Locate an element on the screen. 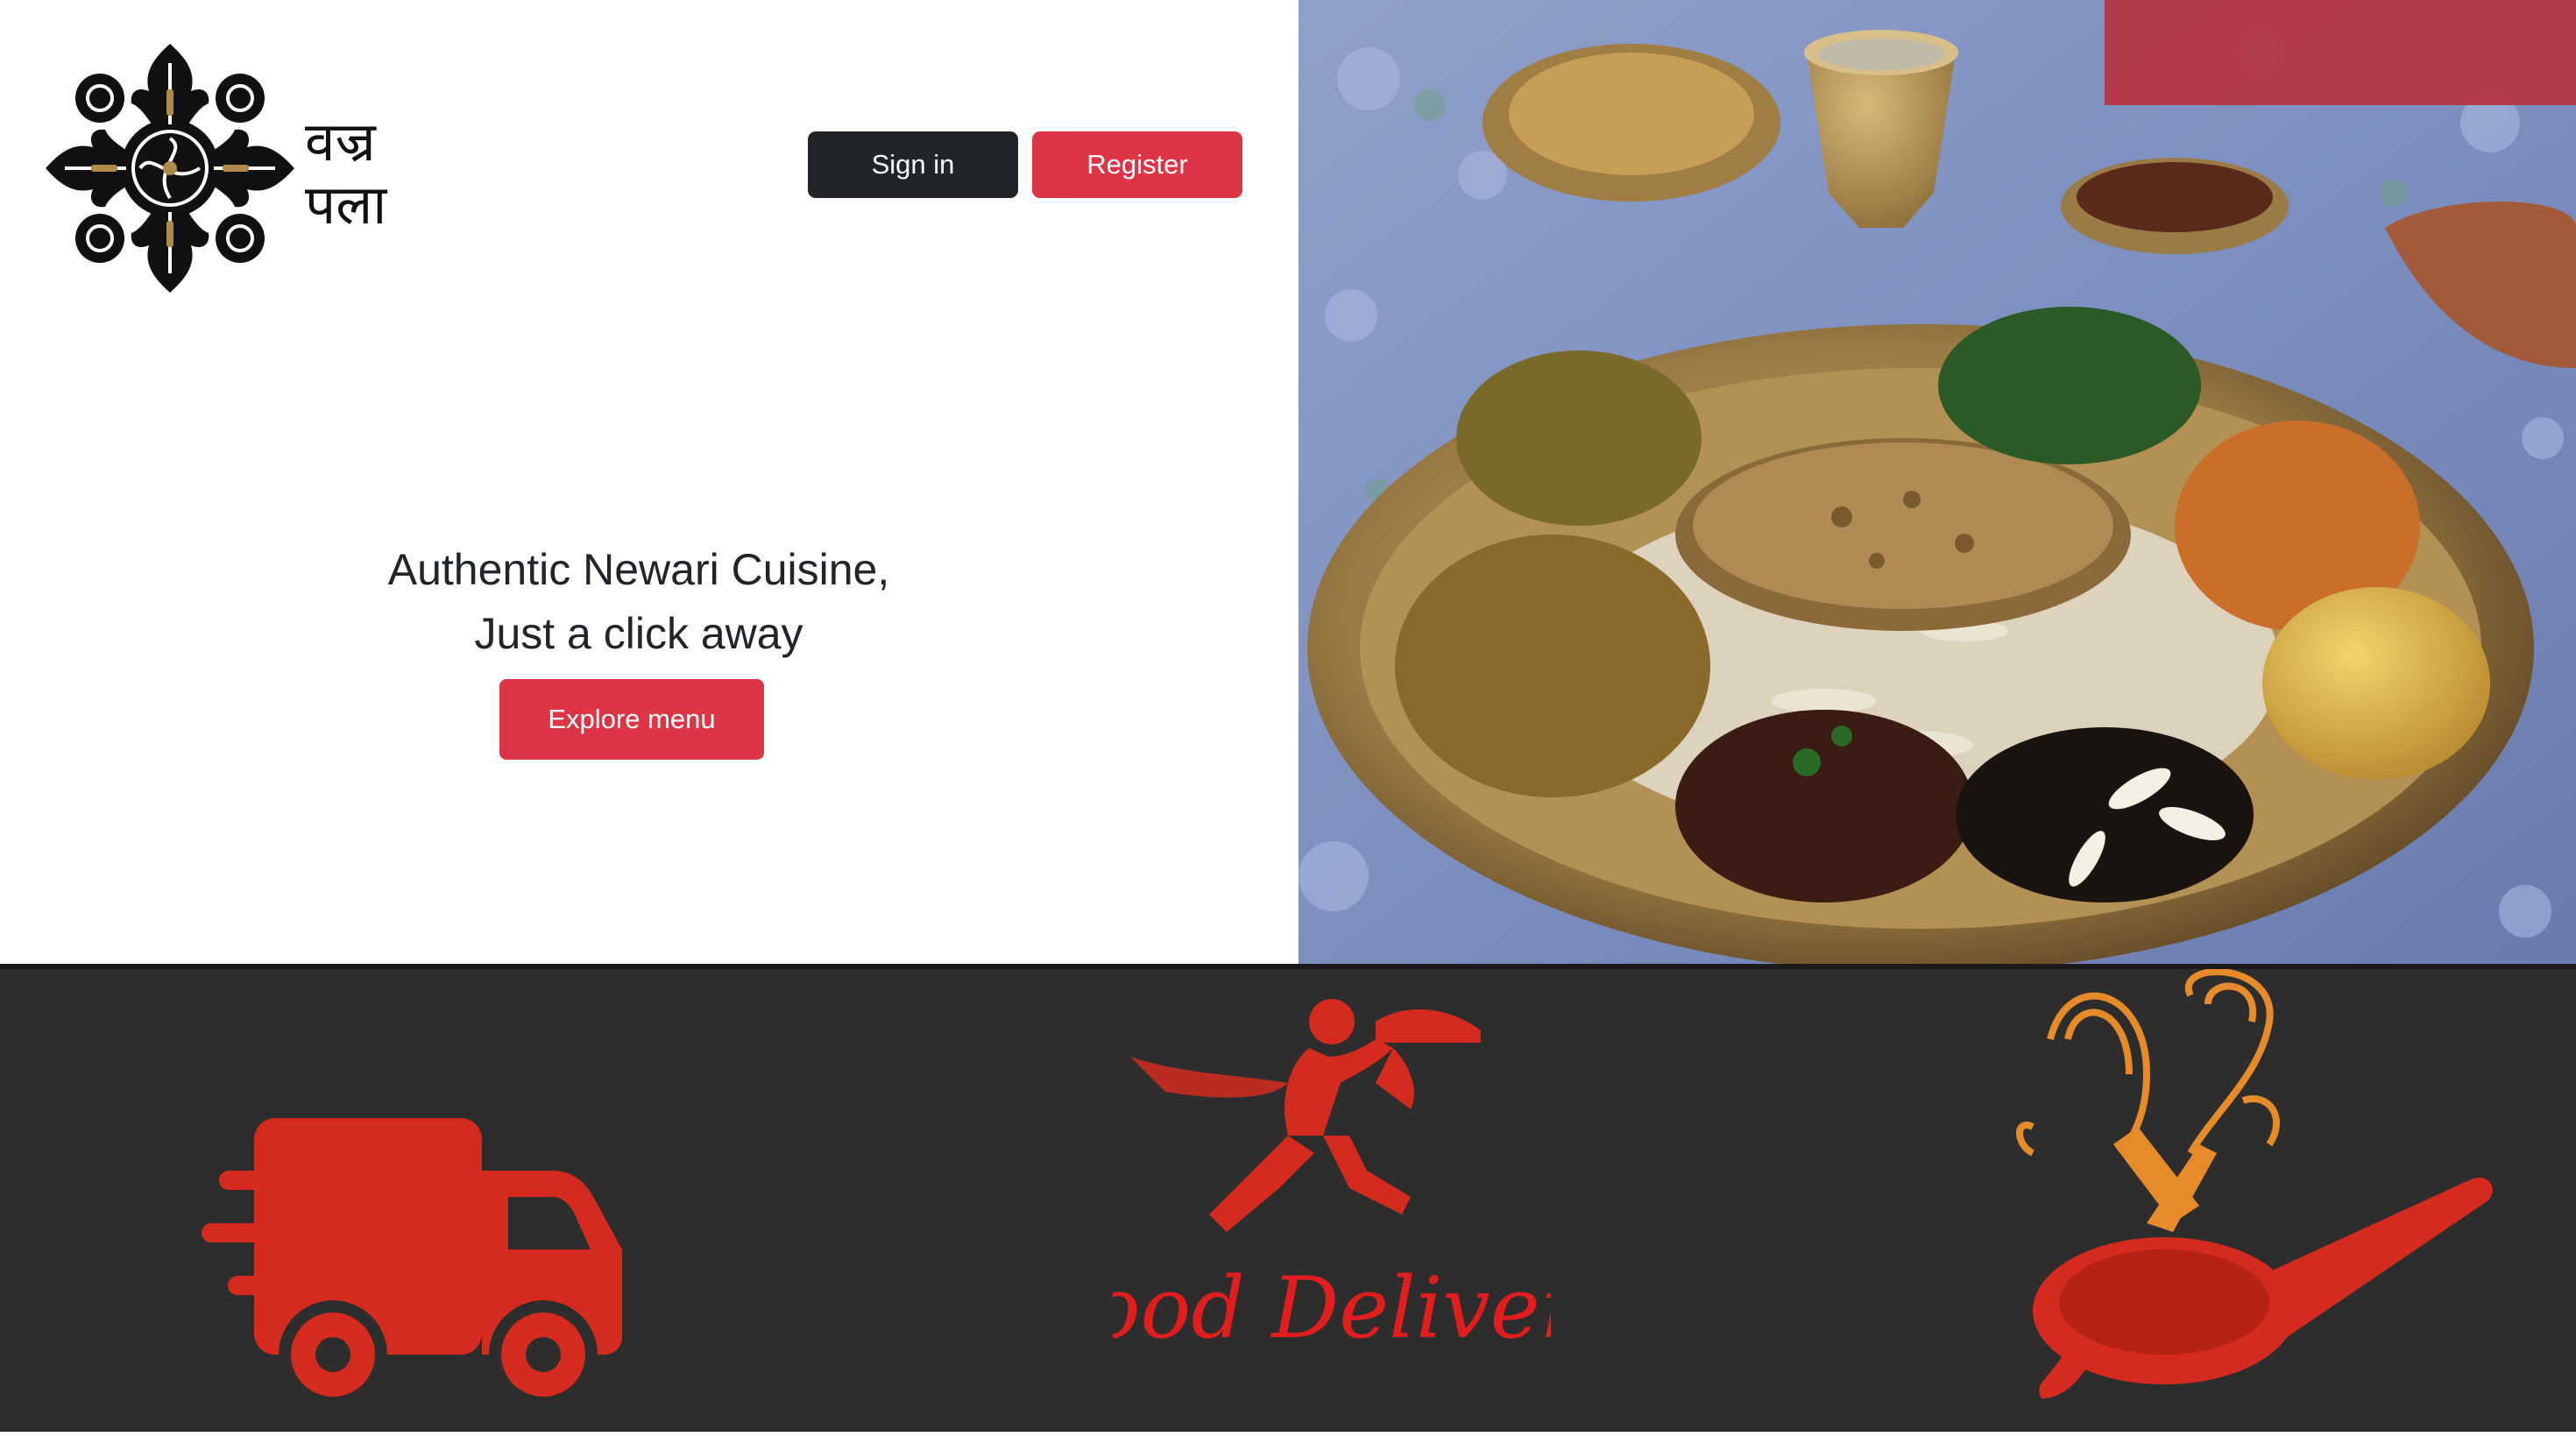 This screenshot has height=1437, width=2576. cooking-feature is located at coordinates (2260, 1203).